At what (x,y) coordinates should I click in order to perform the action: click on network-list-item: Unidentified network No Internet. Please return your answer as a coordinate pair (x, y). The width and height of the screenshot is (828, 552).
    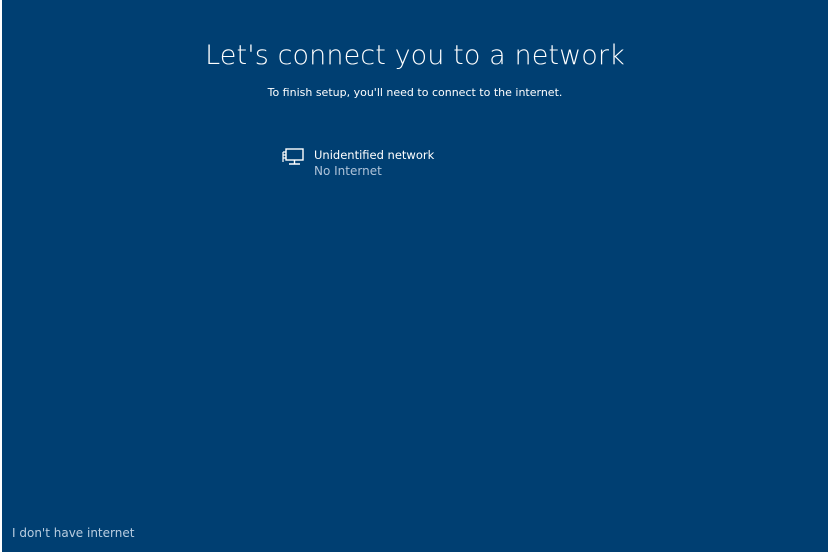
    Looking at the image, I should click on (395, 163).